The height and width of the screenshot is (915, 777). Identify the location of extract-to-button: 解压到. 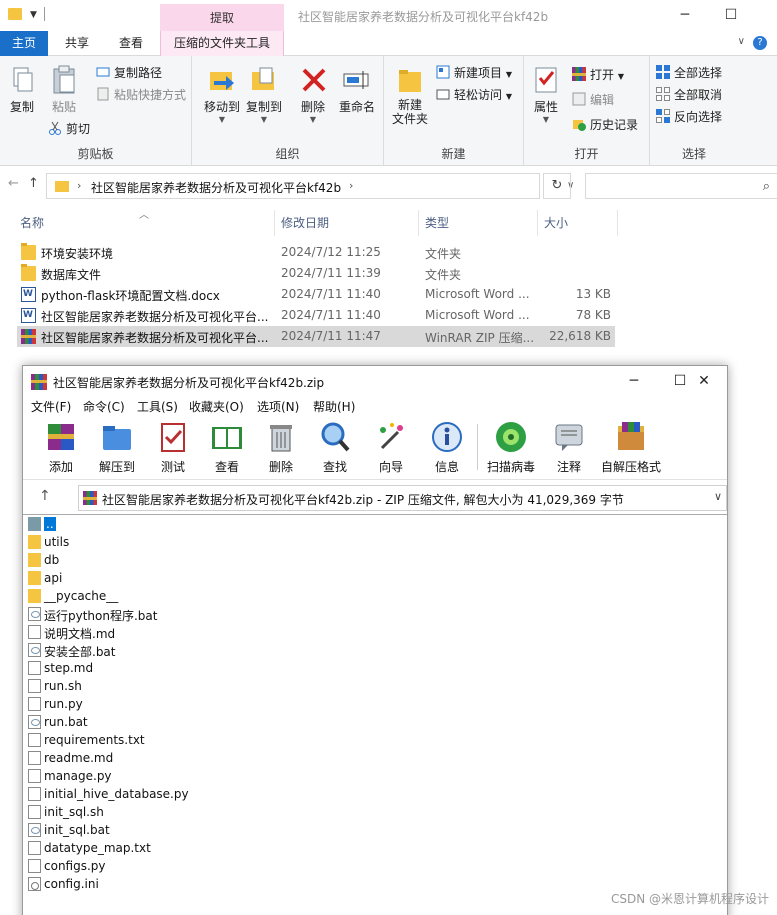
(117, 447).